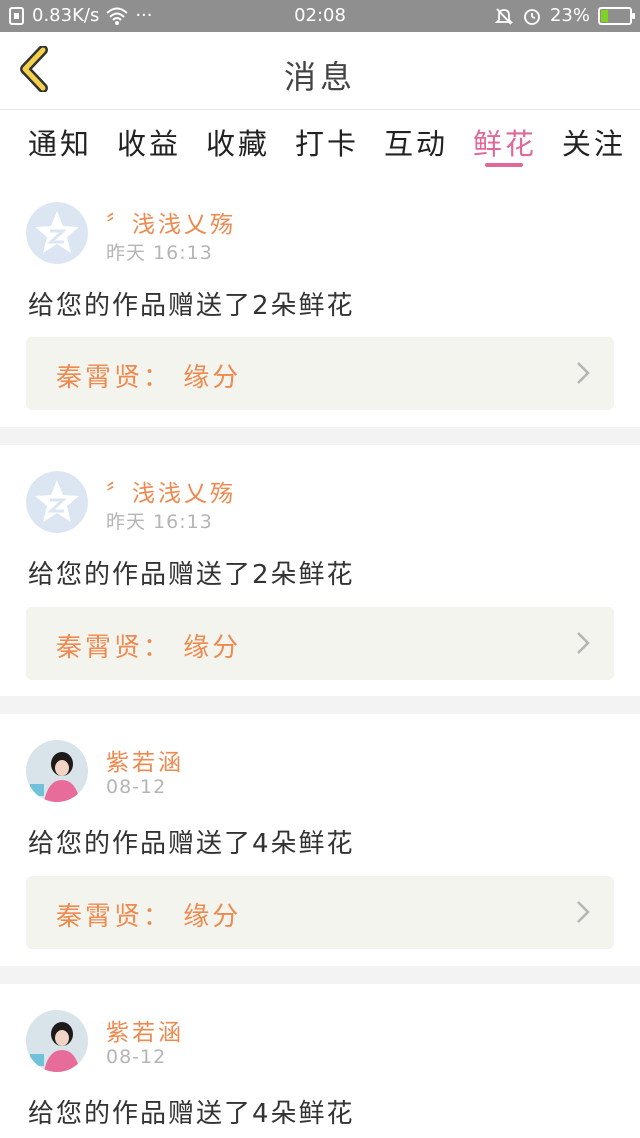  Describe the element at coordinates (320, 16) in the screenshot. I see `status-bar: 0.83K/s ··· 02:08 23%` at that location.